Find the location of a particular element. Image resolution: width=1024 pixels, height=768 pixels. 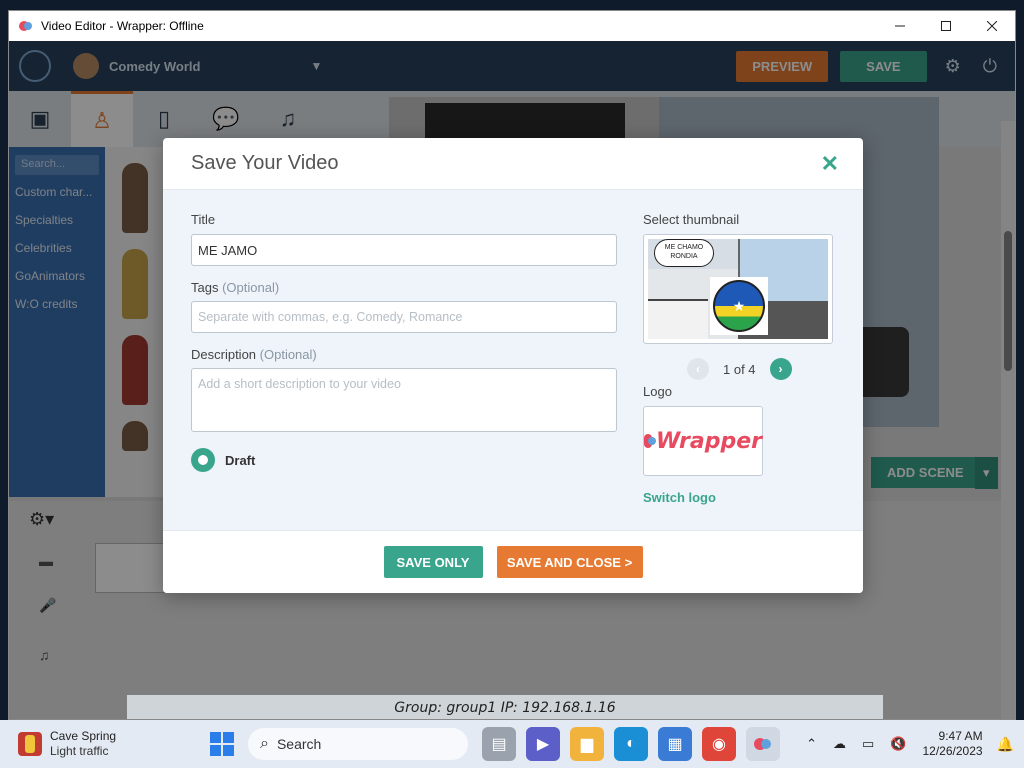

wrapper-app-icon is located at coordinates (26, 26).